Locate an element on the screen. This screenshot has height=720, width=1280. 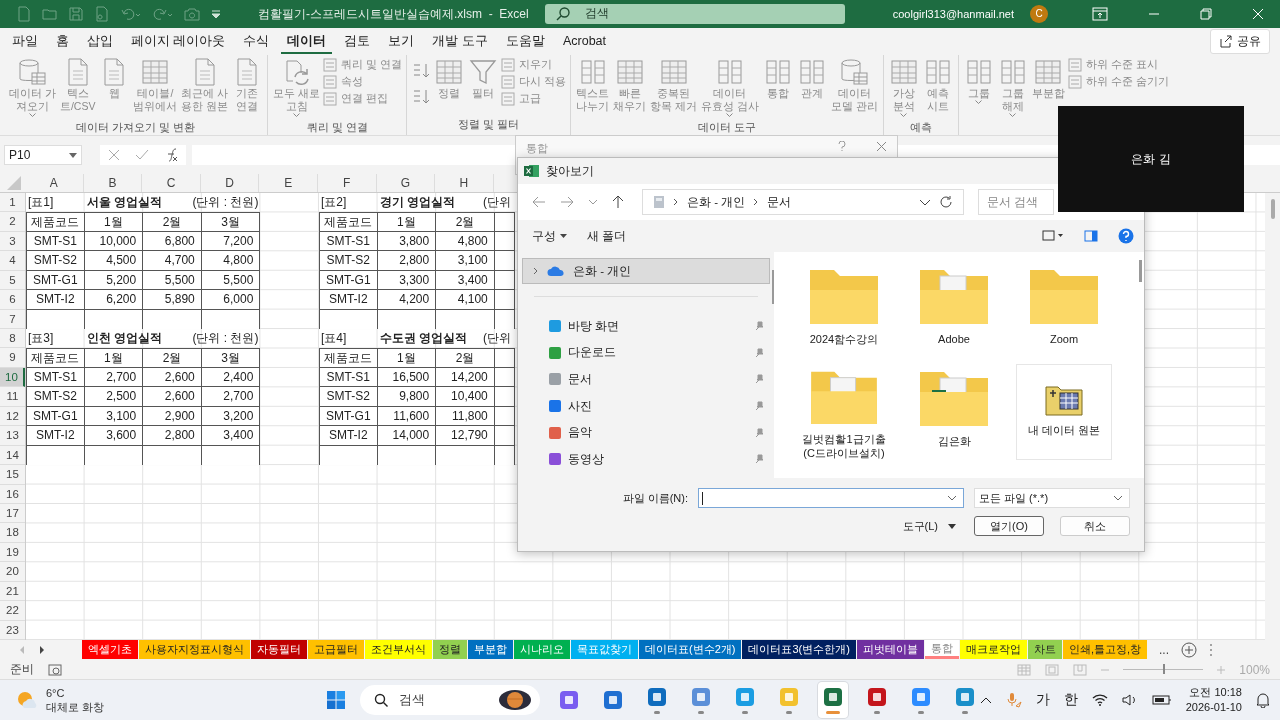
nav-item: 은화 - 개인 is located at coordinates (646, 271).